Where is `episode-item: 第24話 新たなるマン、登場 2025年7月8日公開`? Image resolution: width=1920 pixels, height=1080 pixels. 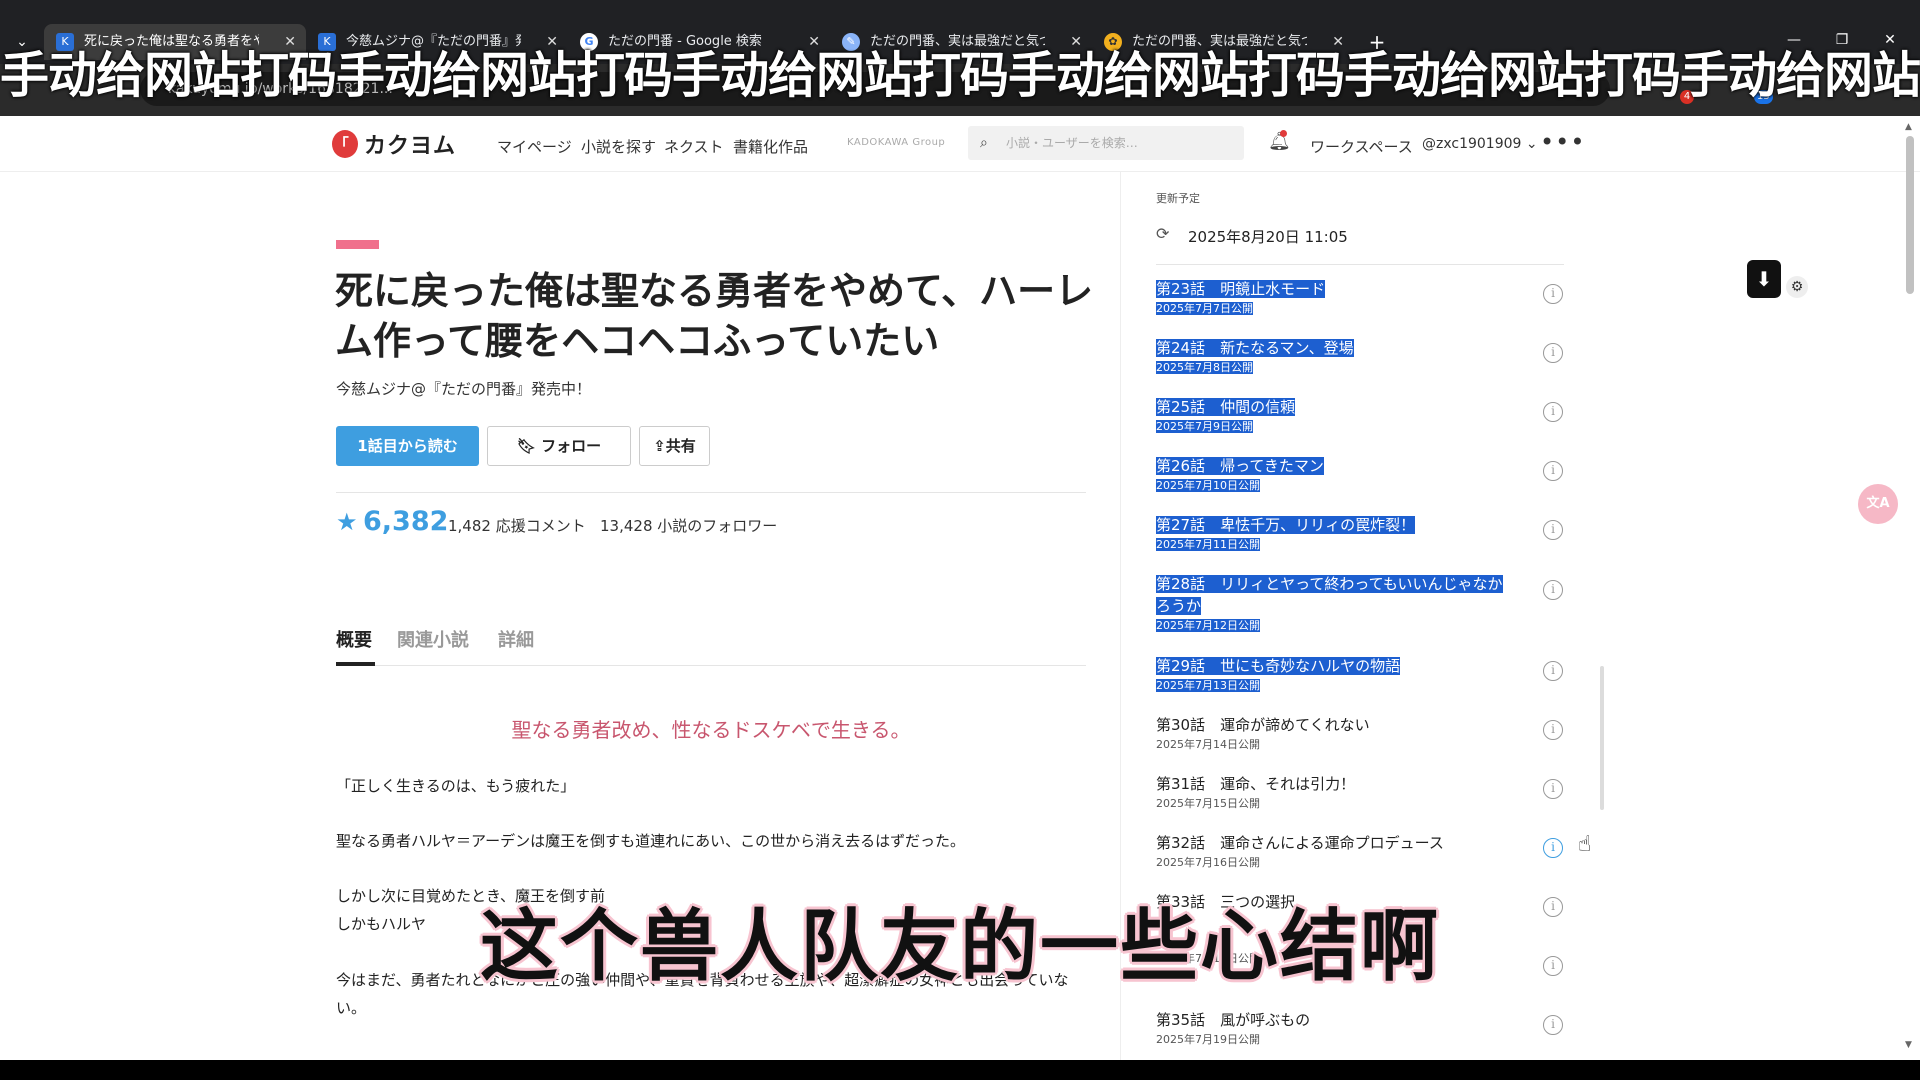
episode-item: 第24話 新たなるマン、登場 2025年7月8日公開 is located at coordinates (1341, 356).